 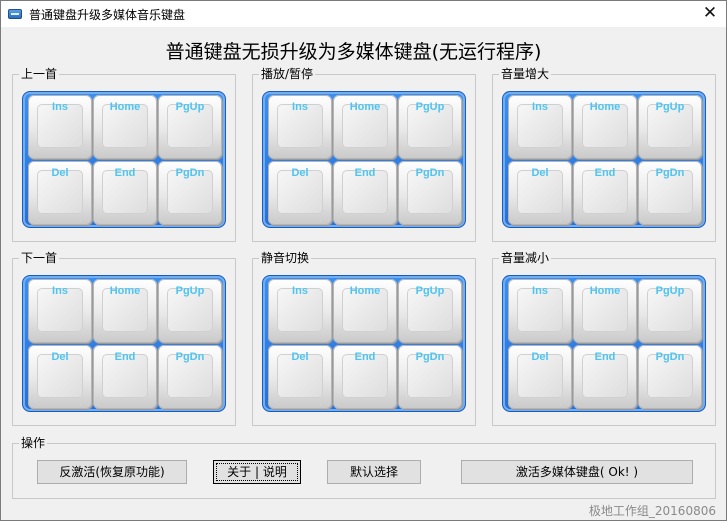 I want to click on about-button: 关于 | 说明, so click(x=257, y=472).